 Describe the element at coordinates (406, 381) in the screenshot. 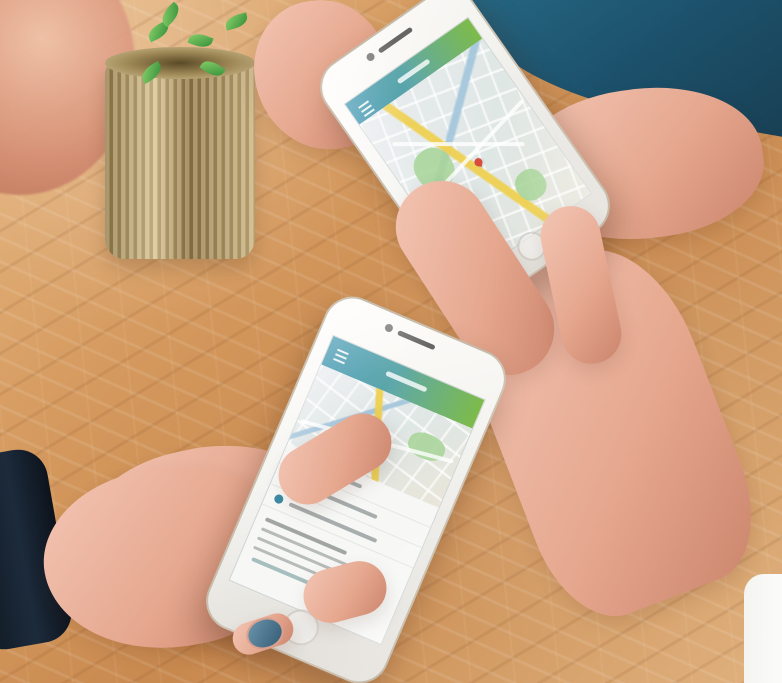

I see `header-title-placeholder` at that location.